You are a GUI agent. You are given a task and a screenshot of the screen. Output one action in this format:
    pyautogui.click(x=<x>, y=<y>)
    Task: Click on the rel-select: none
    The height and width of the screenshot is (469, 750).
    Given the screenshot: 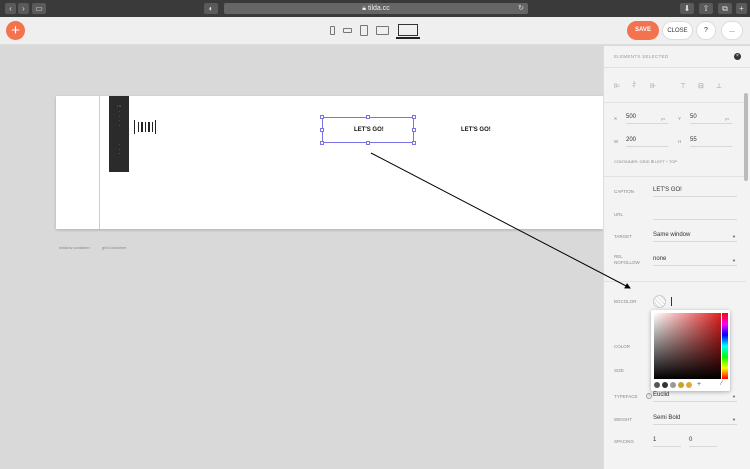 What is the action you would take?
    pyautogui.click(x=659, y=259)
    